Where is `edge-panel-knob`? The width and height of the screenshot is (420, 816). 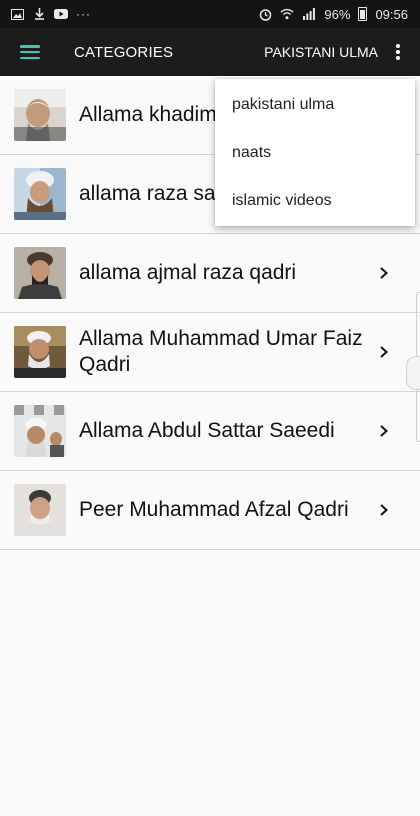 edge-panel-knob is located at coordinates (413, 373).